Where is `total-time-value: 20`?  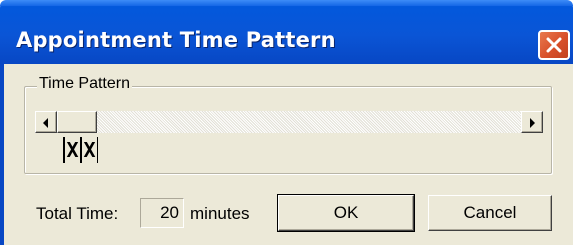 total-time-value: 20 is located at coordinates (162, 213).